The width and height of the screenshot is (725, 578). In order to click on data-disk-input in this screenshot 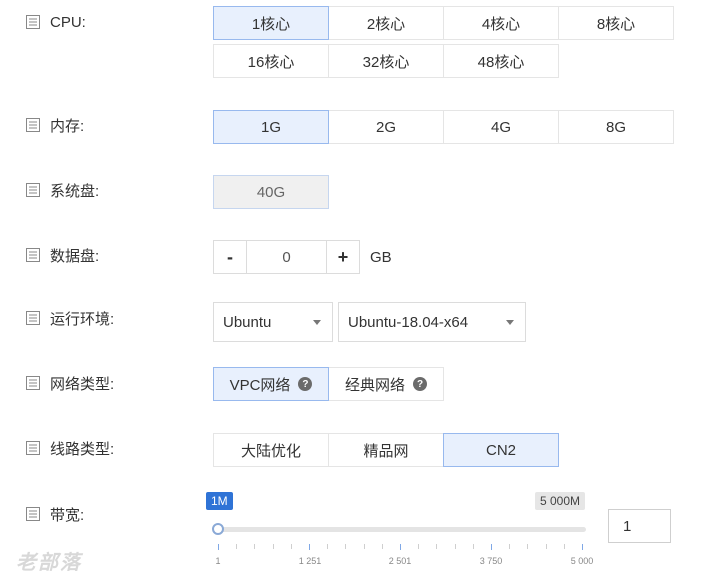, I will do `click(286, 257)`.